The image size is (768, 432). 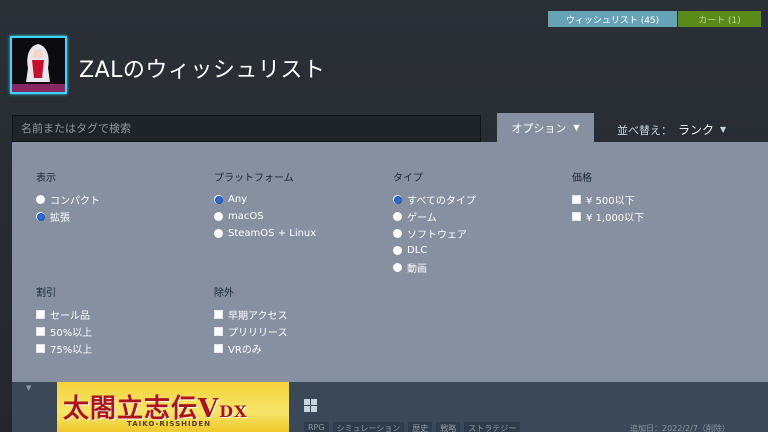 I want to click on price-group: 価格 ¥ 500以下 ¥ 1,000以下, so click(x=608, y=197).